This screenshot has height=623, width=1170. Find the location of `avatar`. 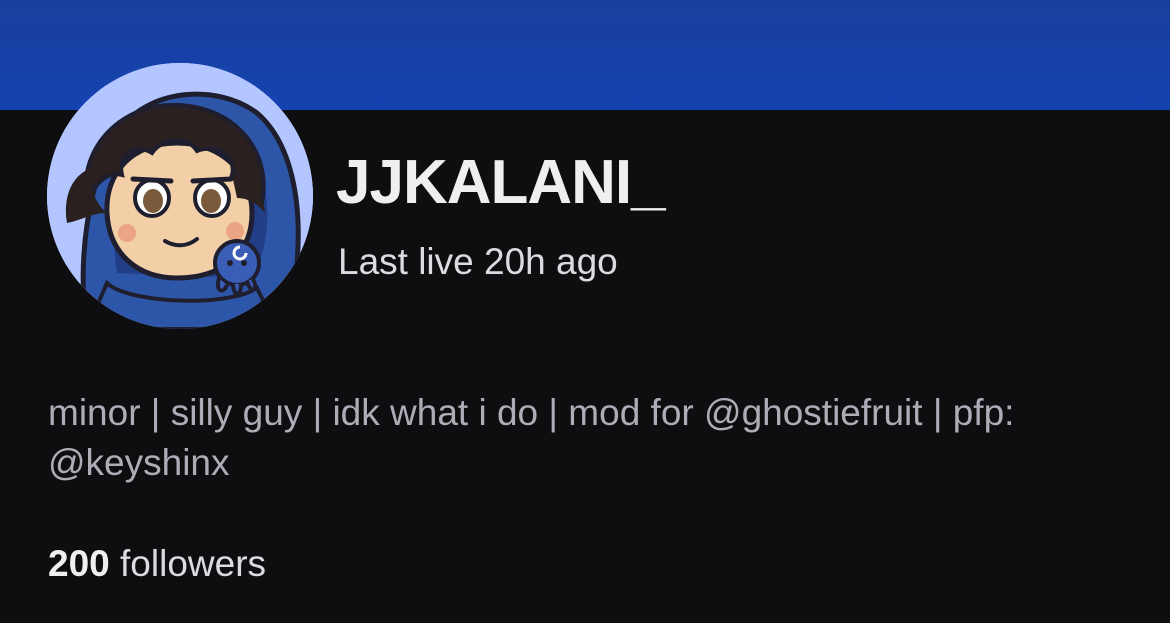

avatar is located at coordinates (180, 196).